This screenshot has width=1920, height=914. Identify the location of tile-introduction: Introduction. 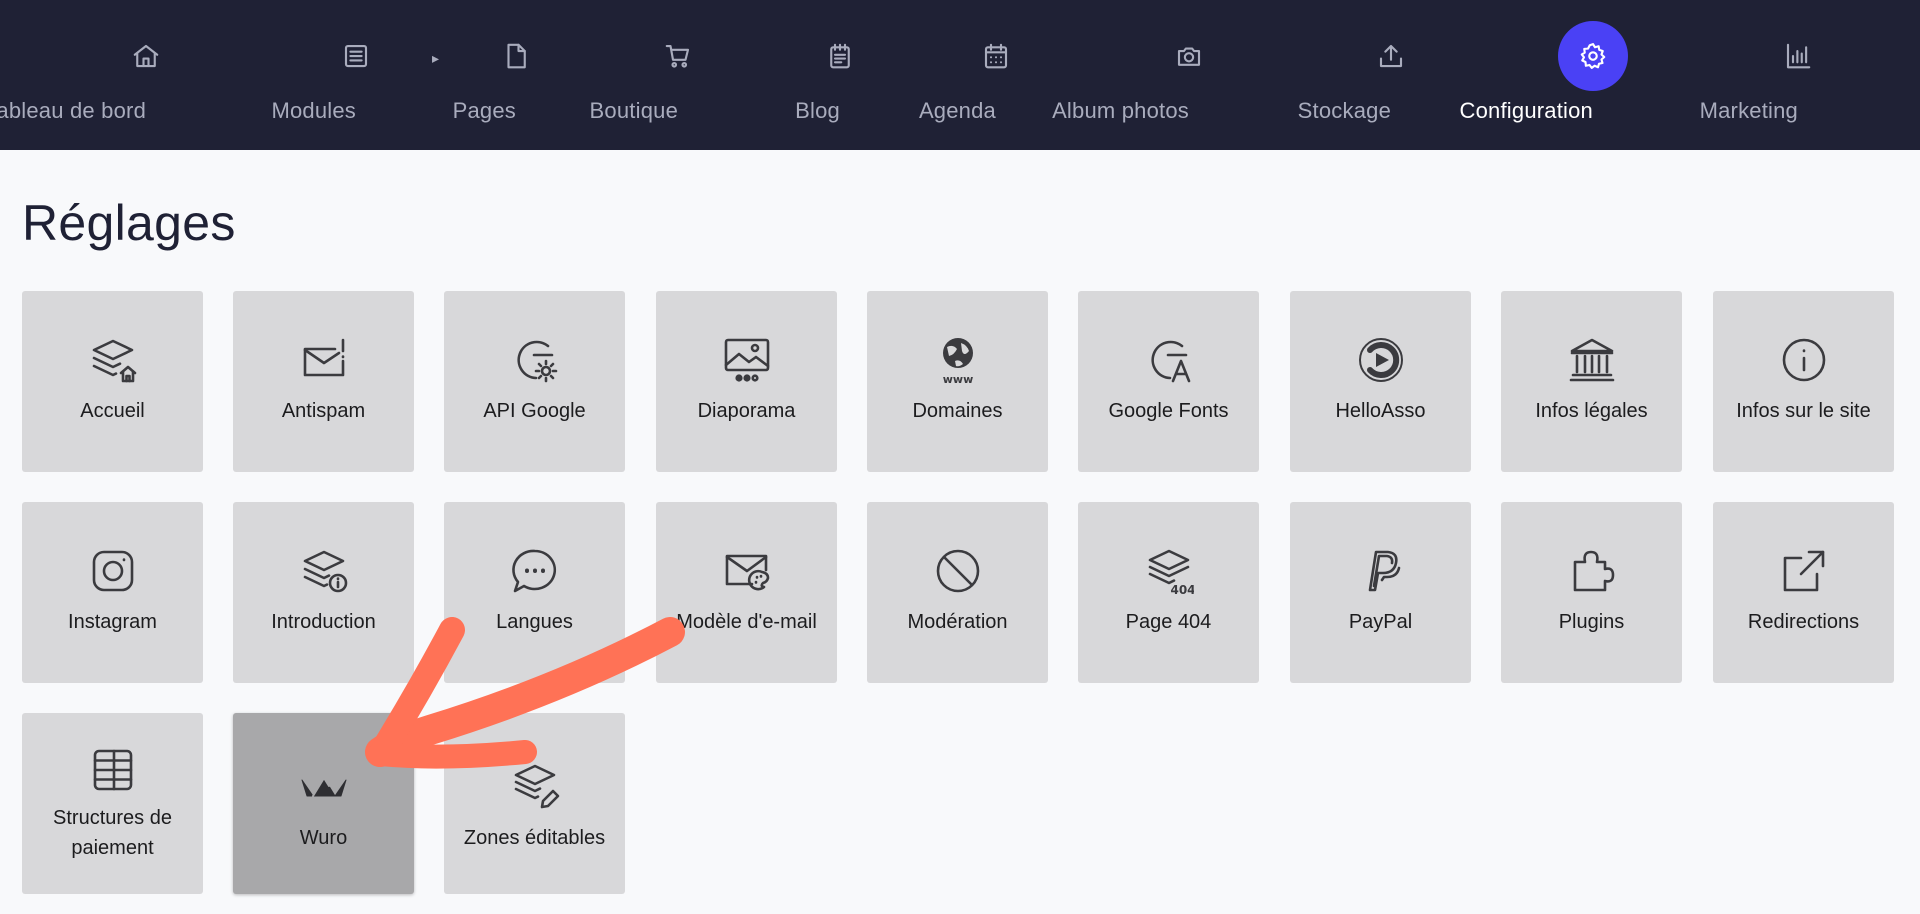
(323, 592).